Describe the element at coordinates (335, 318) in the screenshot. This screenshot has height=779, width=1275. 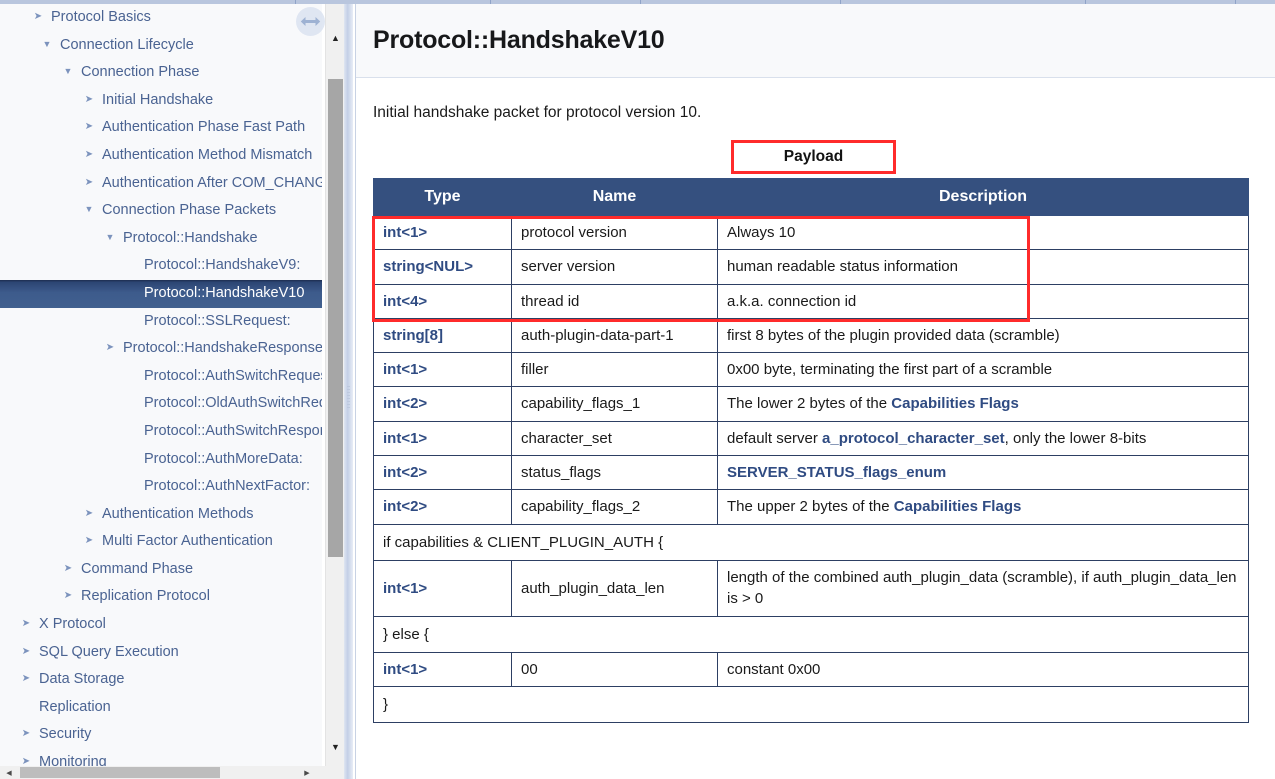
I see `sidebar-scroll-thumb` at that location.